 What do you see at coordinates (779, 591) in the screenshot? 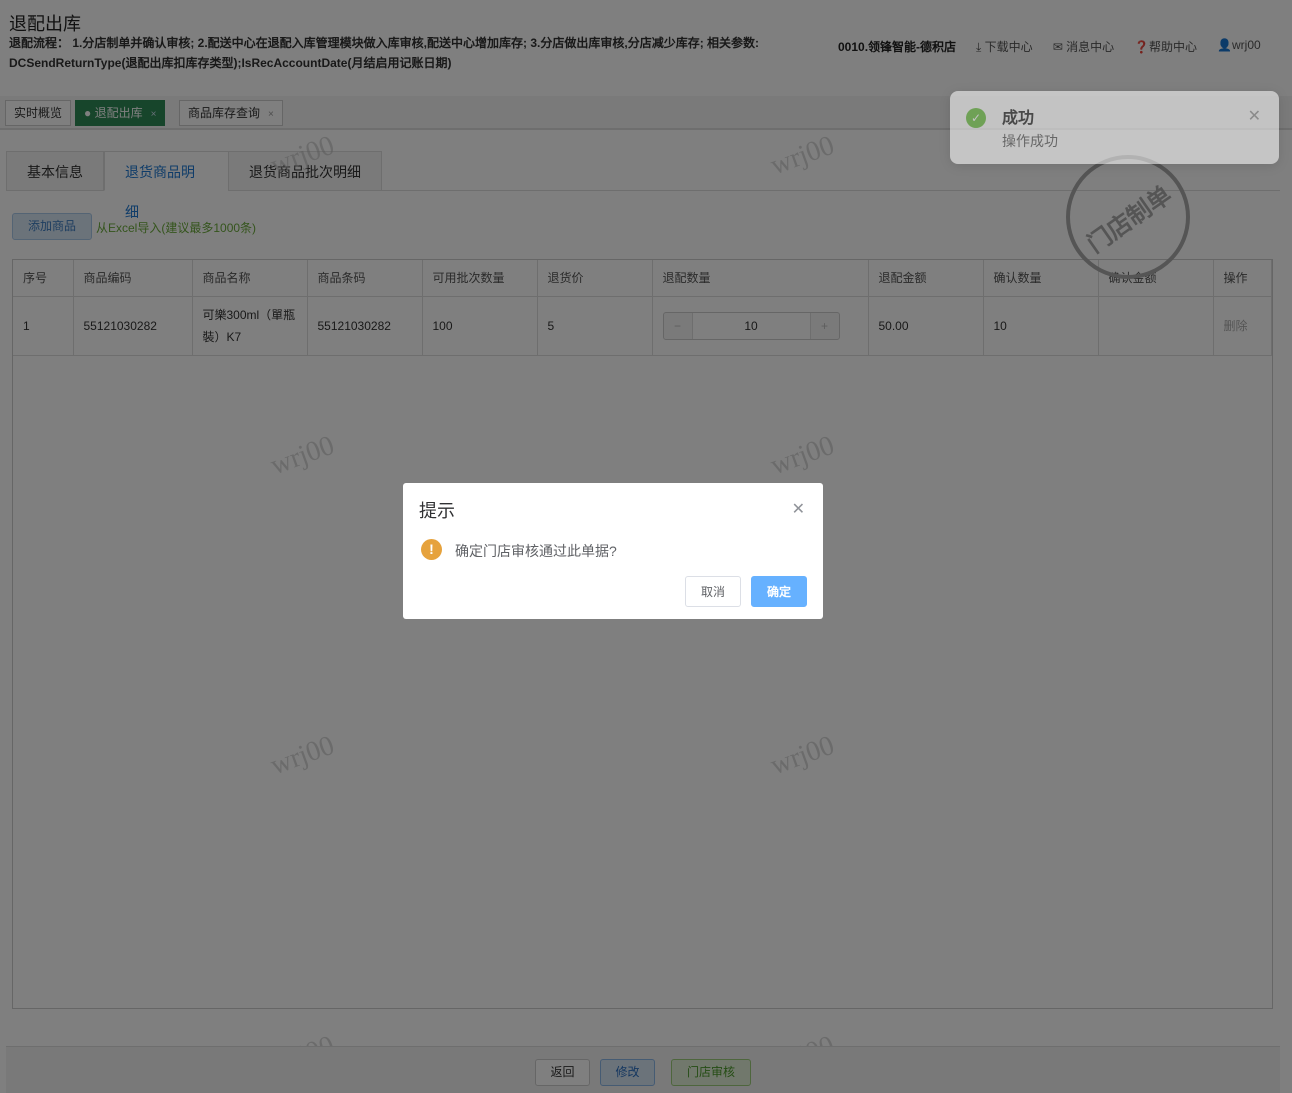
I see `confirm-button: 确定` at bounding box center [779, 591].